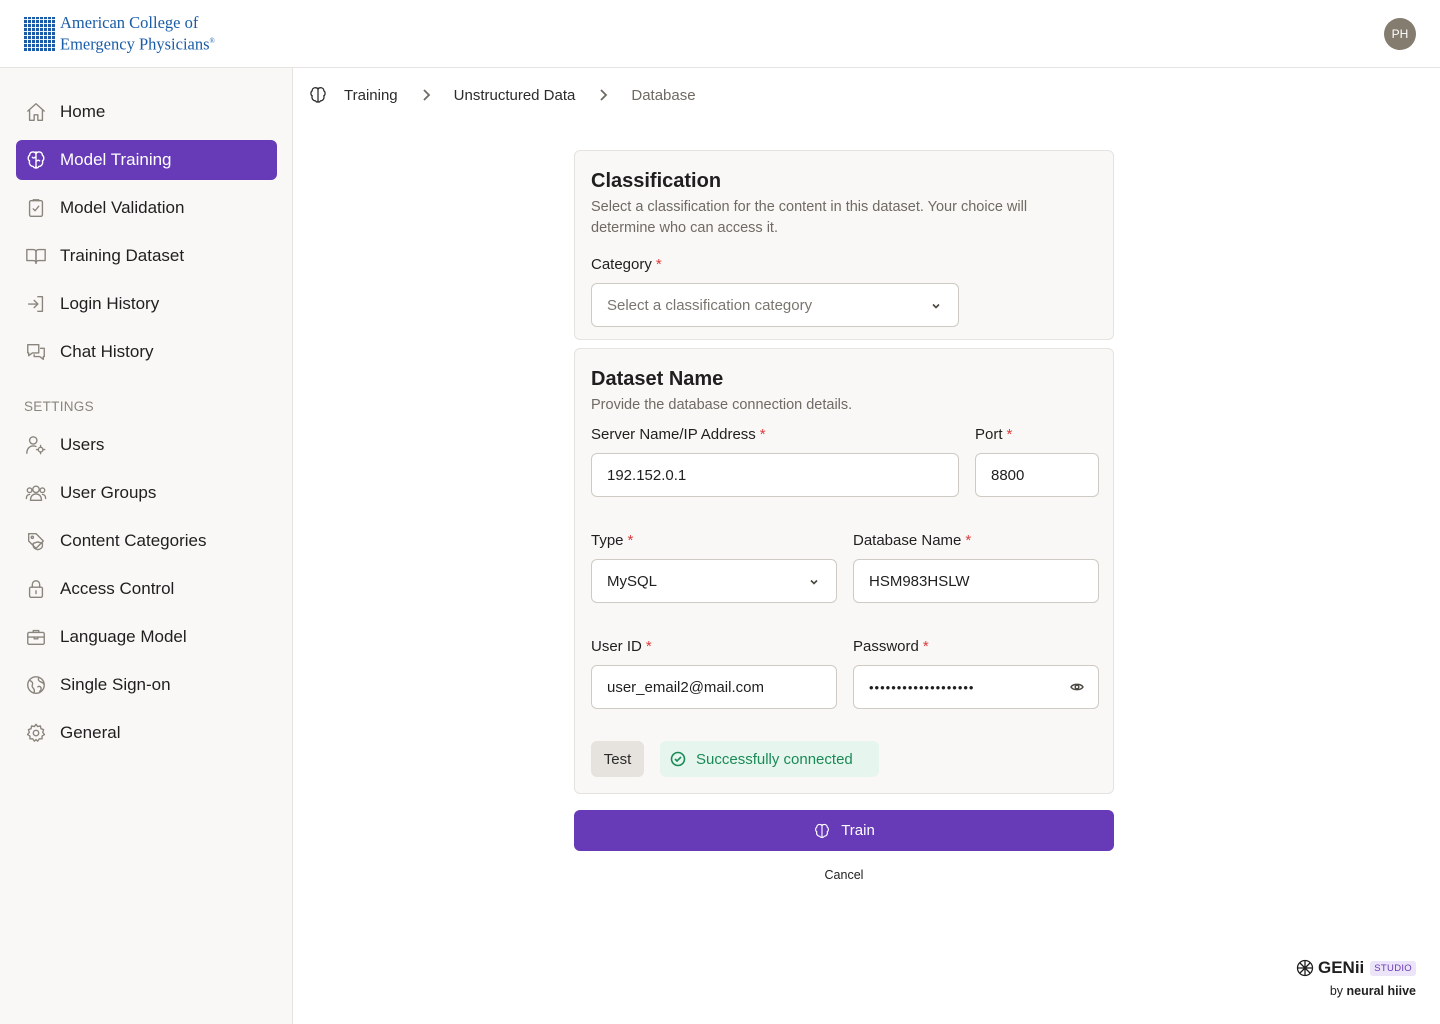  Describe the element at coordinates (515, 95) in the screenshot. I see `breadcrumb-unstructured-data: Unstructured Data` at that location.